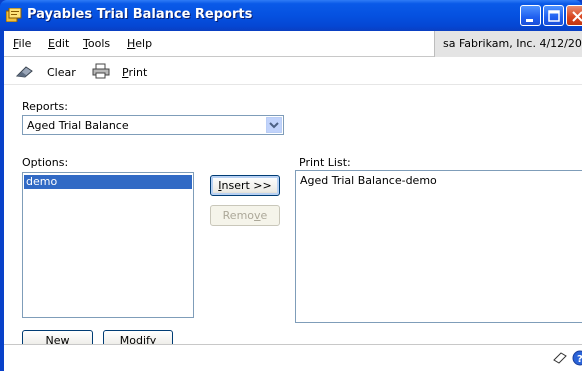  I want to click on note-icon, so click(560, 359).